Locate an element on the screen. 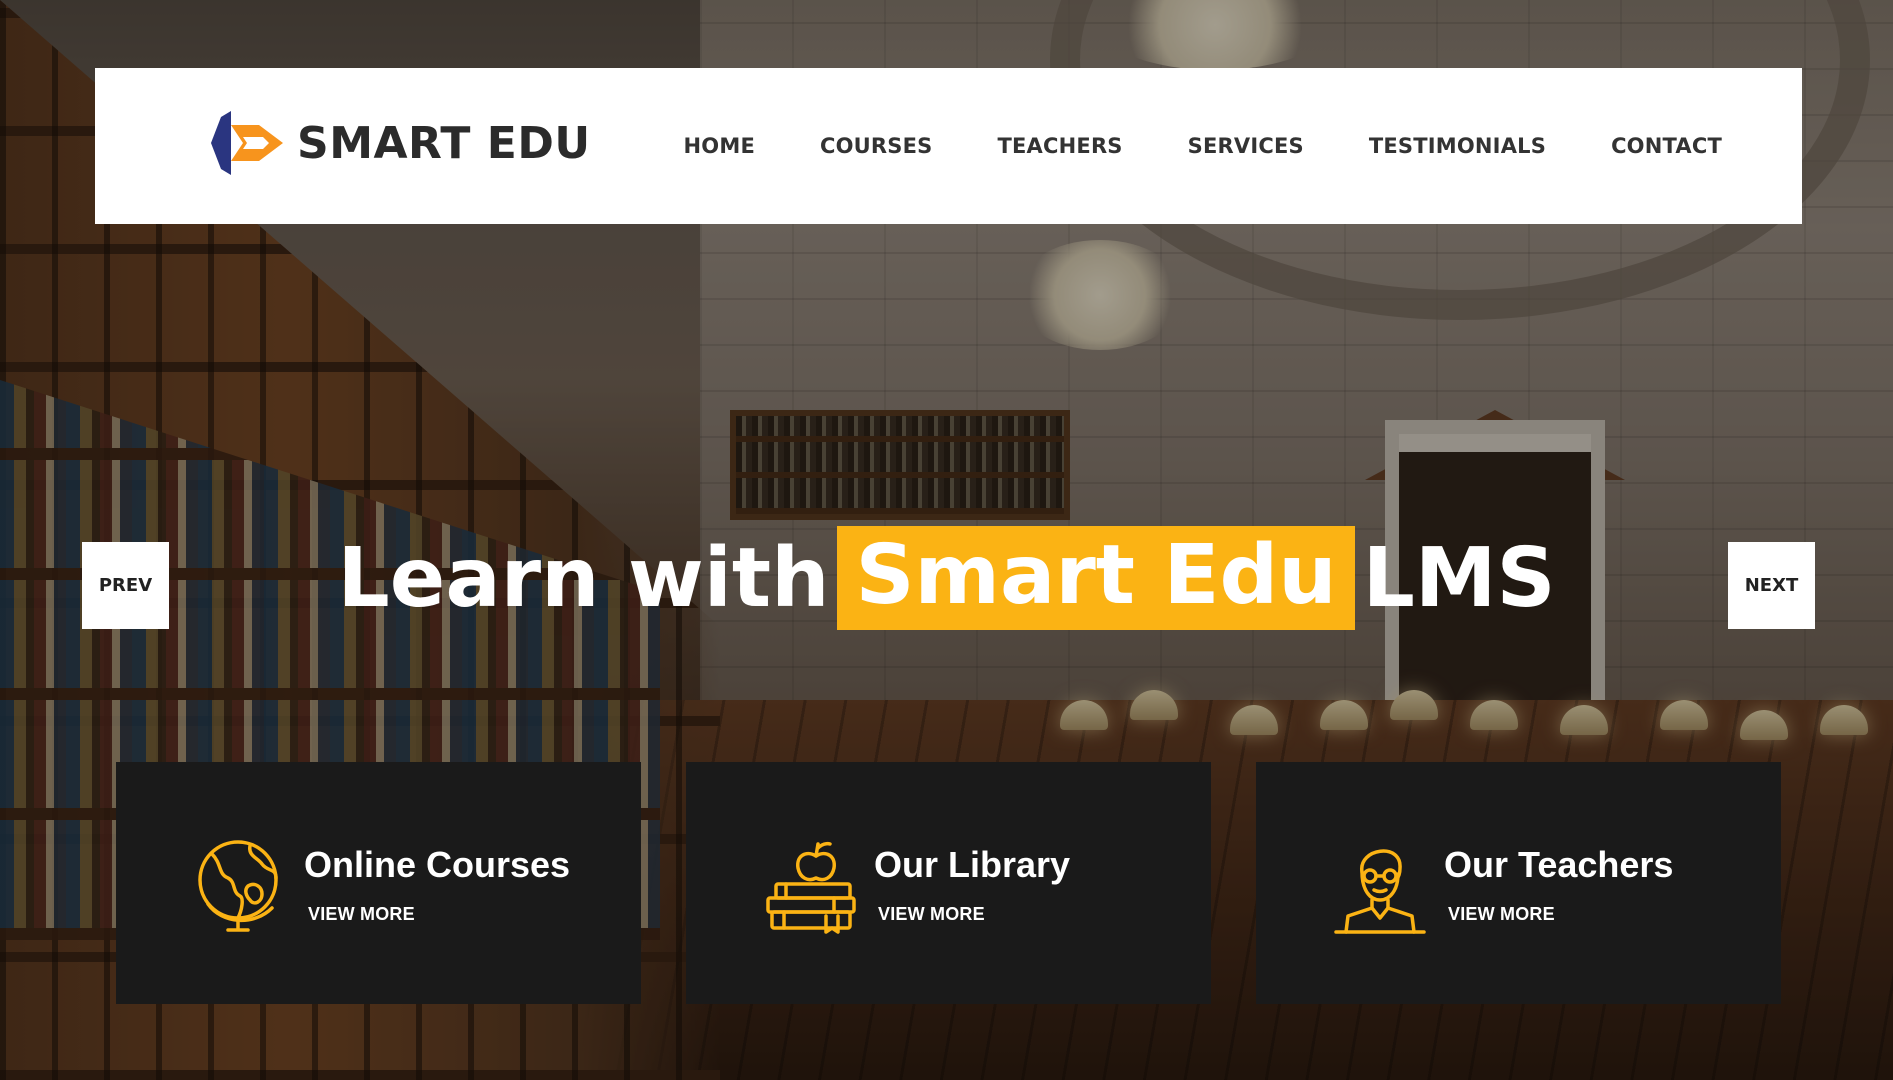  smart-edu-logo-icon is located at coordinates (247, 143).